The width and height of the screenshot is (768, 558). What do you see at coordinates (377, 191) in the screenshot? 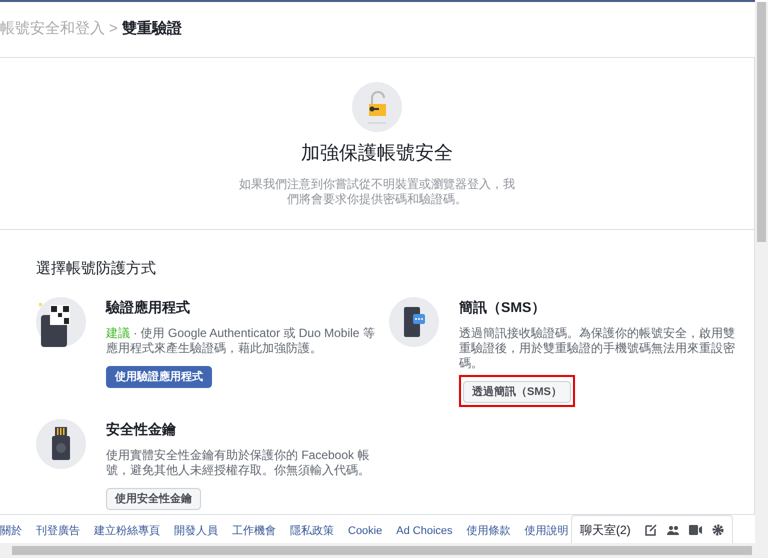
I see `hero-description: 如果我們注意到你嘗試從不明裝置或瀏覽器登入，我們將會要求你提供密碼和驗證碼。` at bounding box center [377, 191].